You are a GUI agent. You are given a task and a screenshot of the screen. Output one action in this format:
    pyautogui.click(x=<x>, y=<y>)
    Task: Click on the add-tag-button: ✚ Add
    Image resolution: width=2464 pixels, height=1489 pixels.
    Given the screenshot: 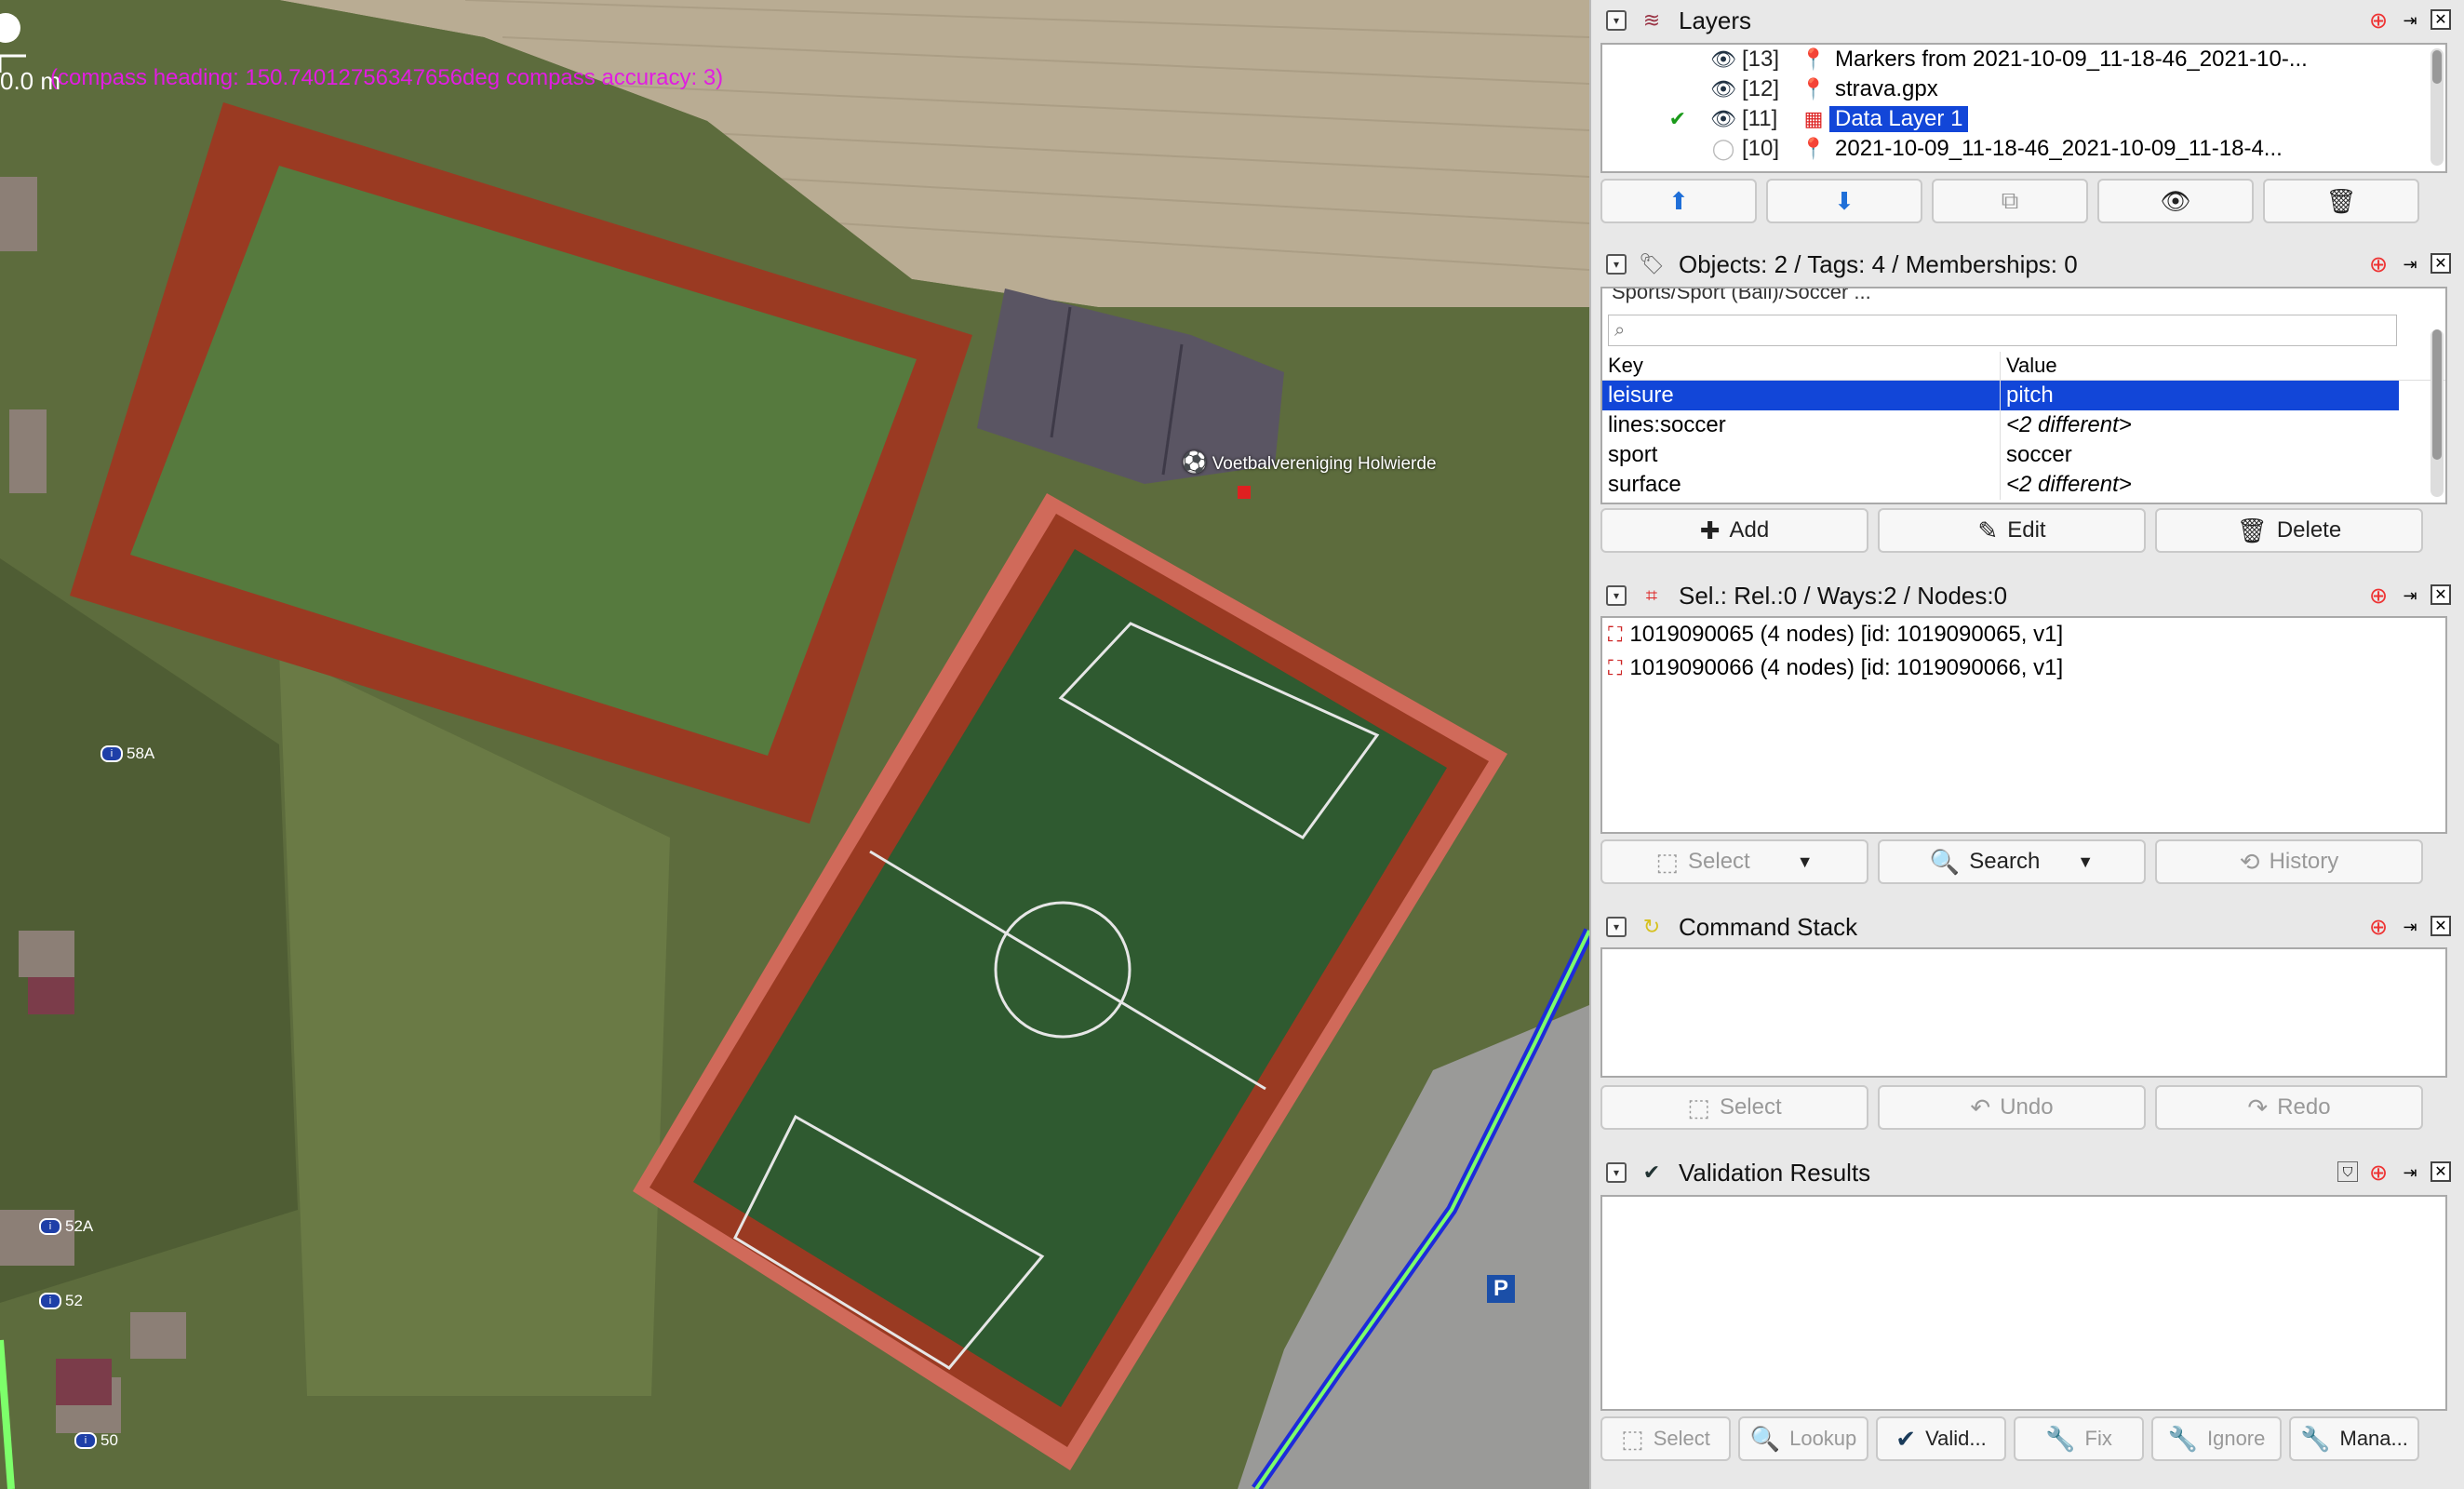 What is the action you would take?
    pyautogui.click(x=1734, y=530)
    